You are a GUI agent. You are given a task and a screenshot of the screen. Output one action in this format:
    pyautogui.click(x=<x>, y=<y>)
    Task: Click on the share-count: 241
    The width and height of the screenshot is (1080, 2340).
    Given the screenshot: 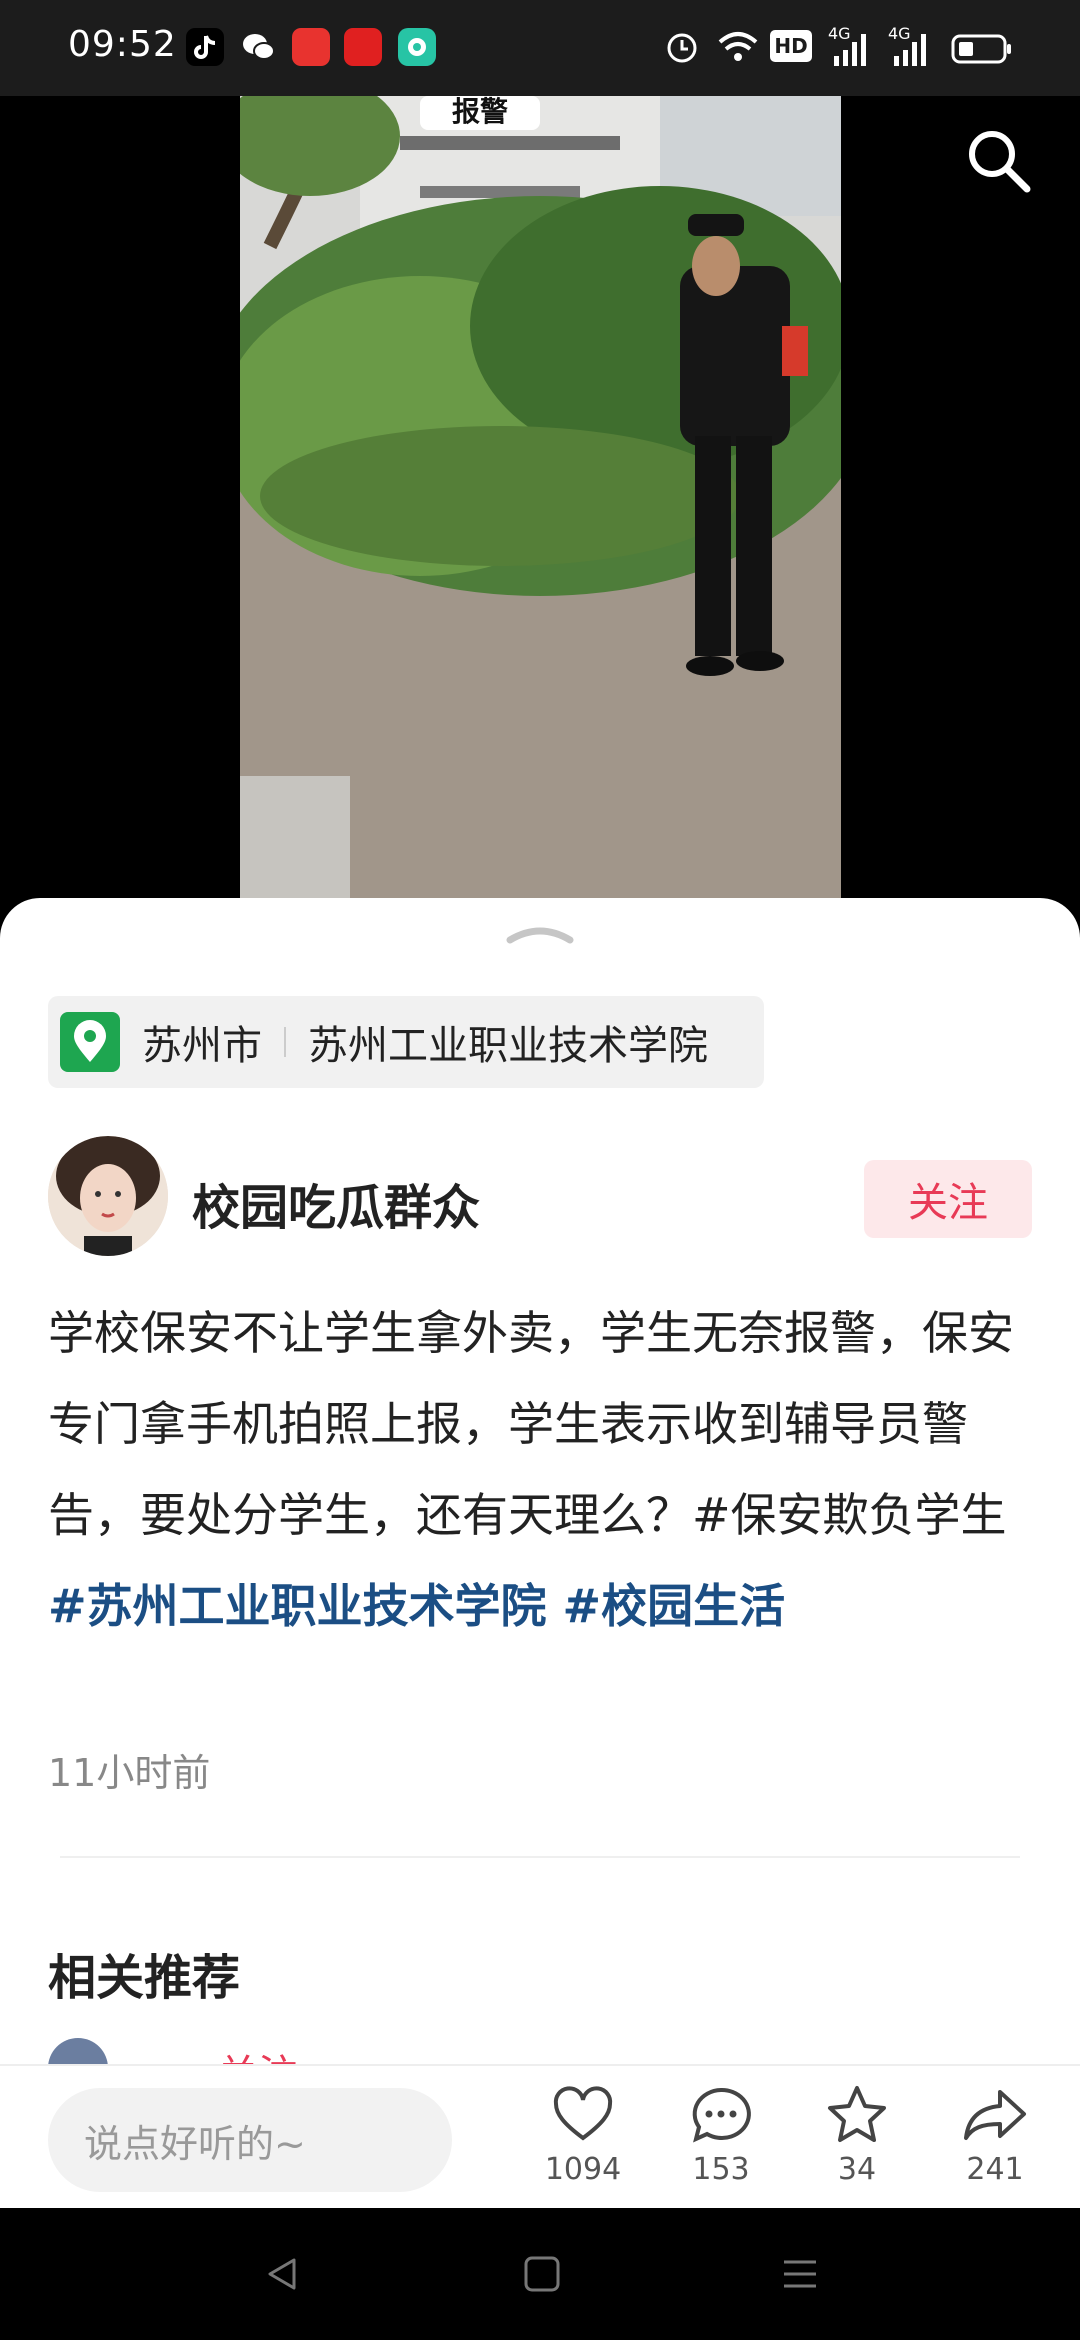 What is the action you would take?
    pyautogui.click(x=995, y=2169)
    